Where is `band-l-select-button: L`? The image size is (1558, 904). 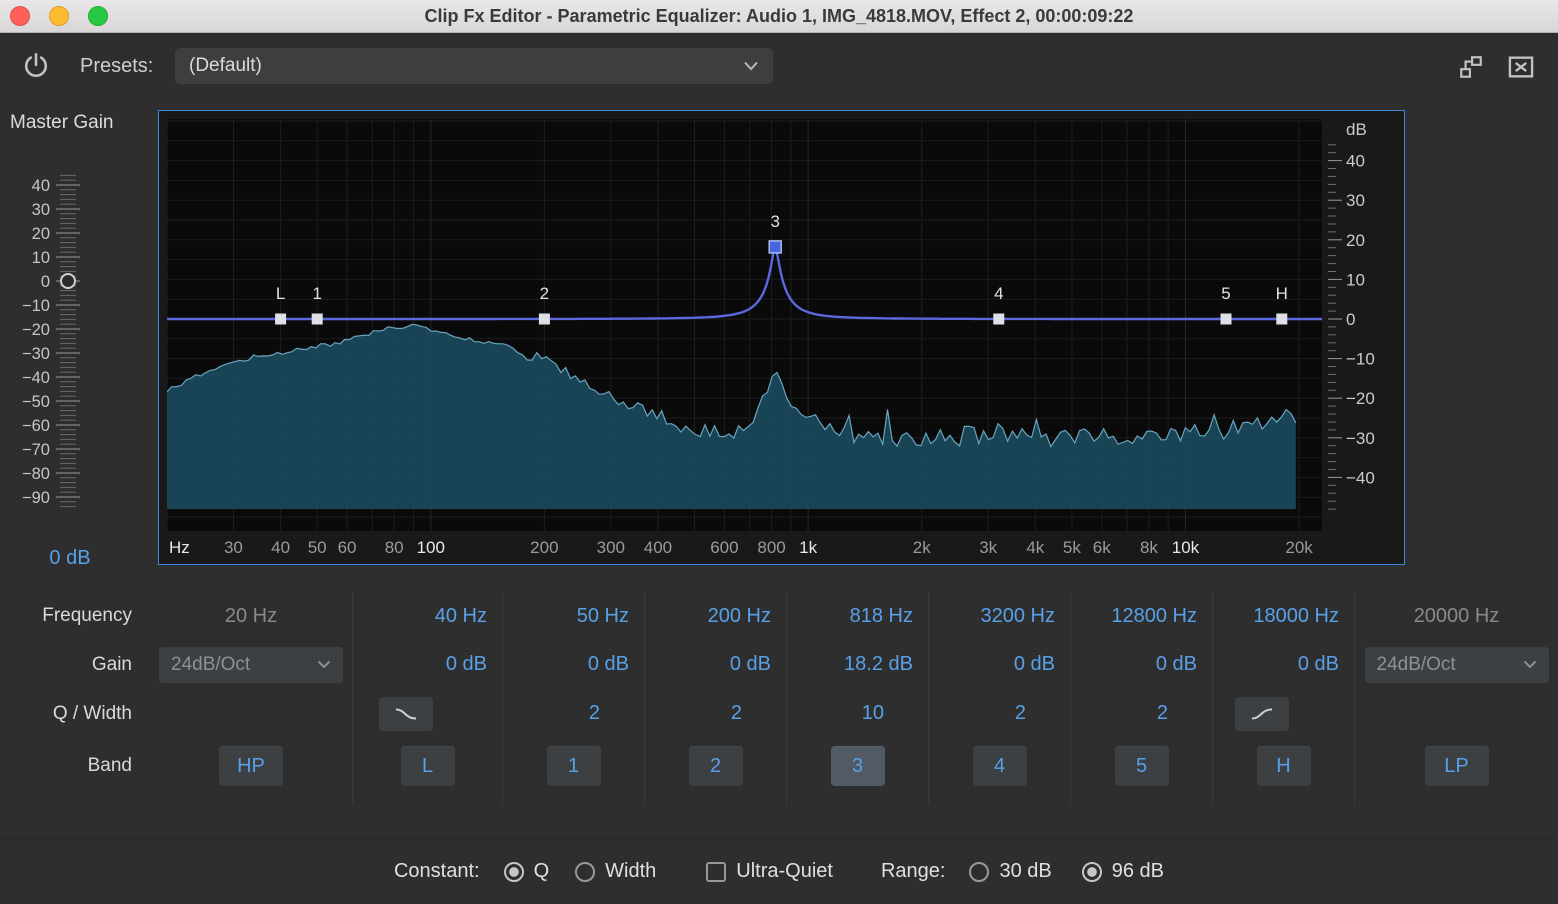
band-l-select-button: L is located at coordinates (427, 766).